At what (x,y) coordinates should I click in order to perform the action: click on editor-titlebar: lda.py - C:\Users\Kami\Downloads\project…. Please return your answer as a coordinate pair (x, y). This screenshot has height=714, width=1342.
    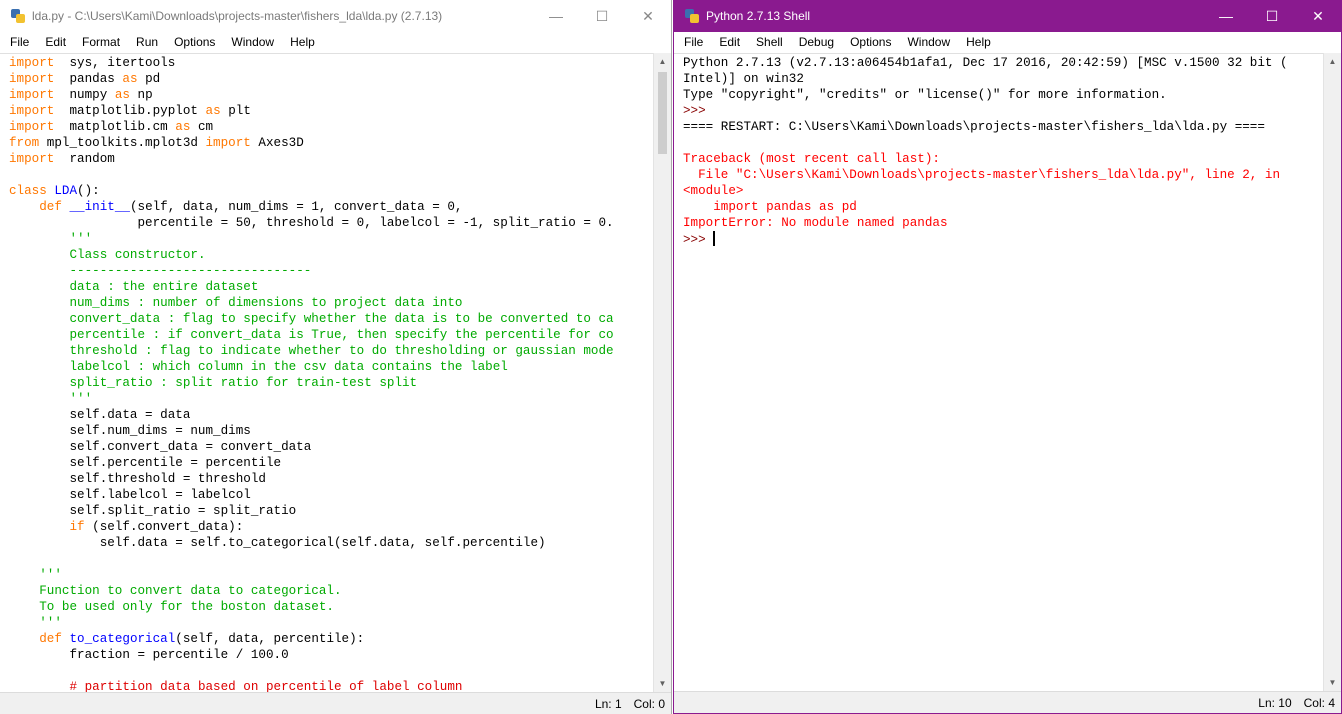
    Looking at the image, I should click on (335, 16).